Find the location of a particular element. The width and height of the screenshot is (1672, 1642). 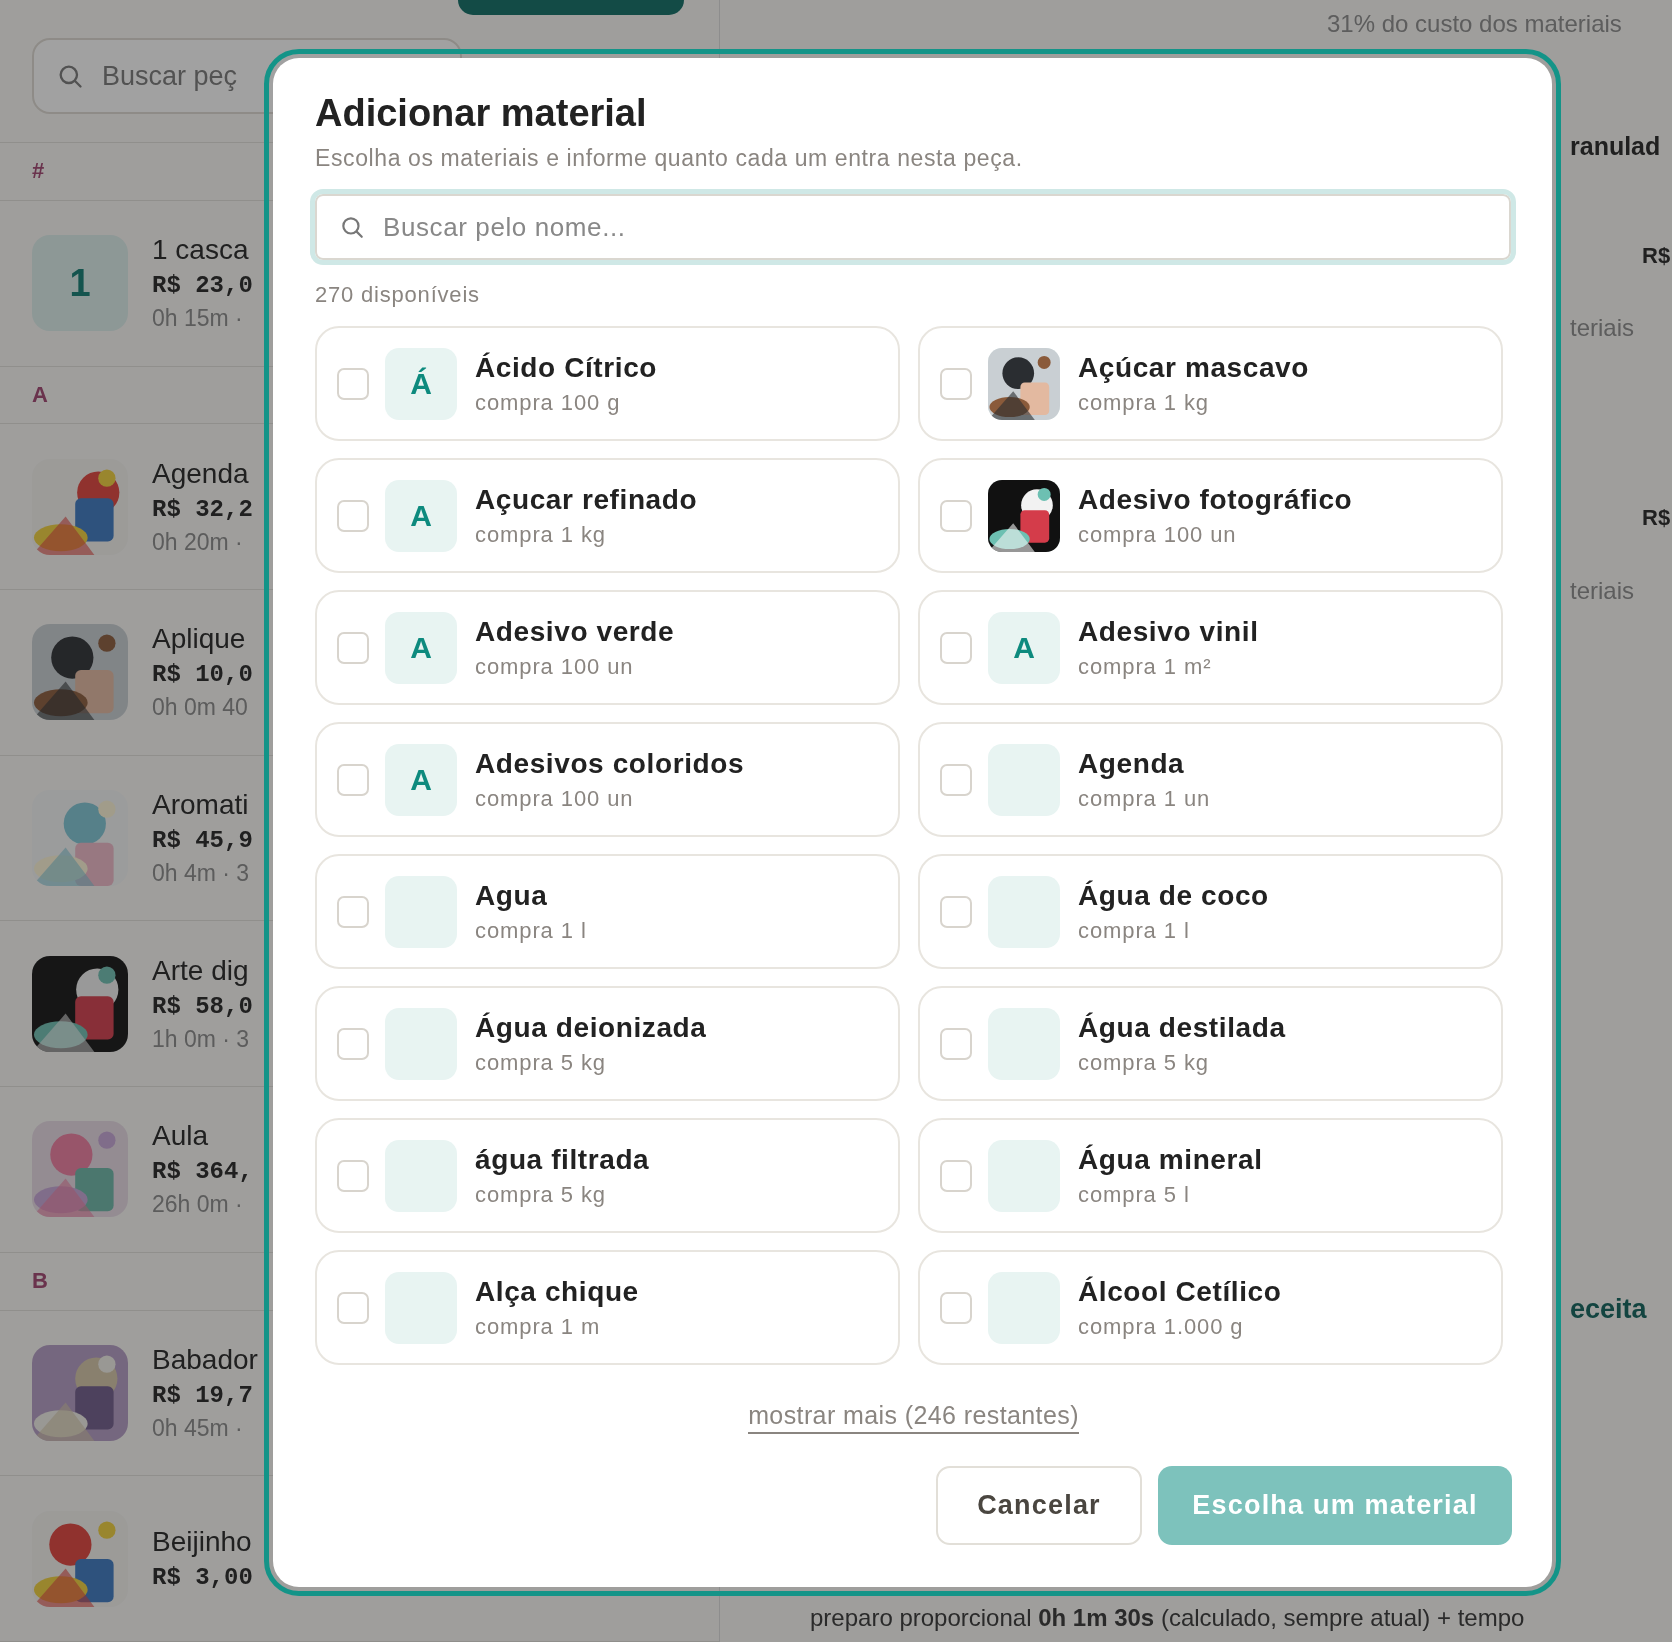

purchase-unit: compra 100 g is located at coordinates (548, 402).